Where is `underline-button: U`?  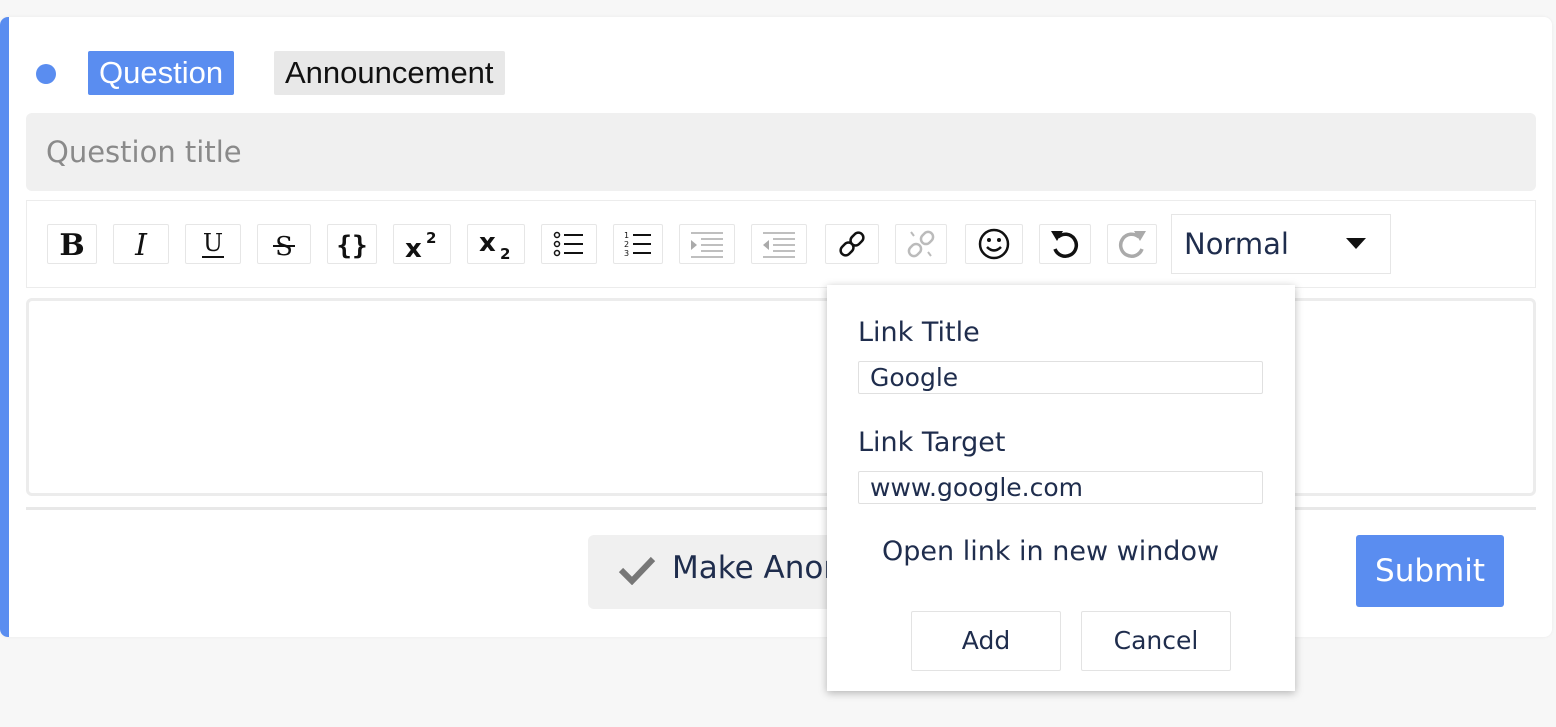 underline-button: U is located at coordinates (213, 244).